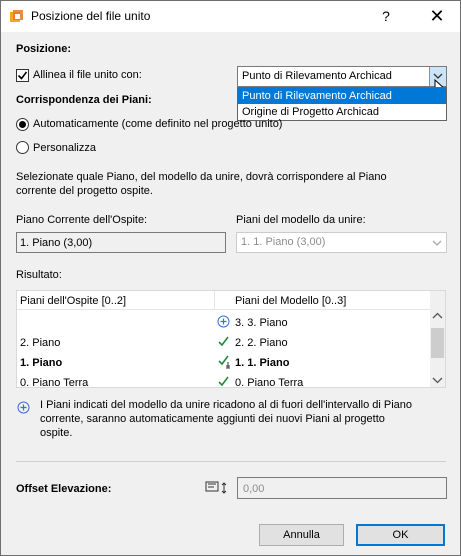  What do you see at coordinates (400, 535) in the screenshot?
I see `ok-button: OK` at bounding box center [400, 535].